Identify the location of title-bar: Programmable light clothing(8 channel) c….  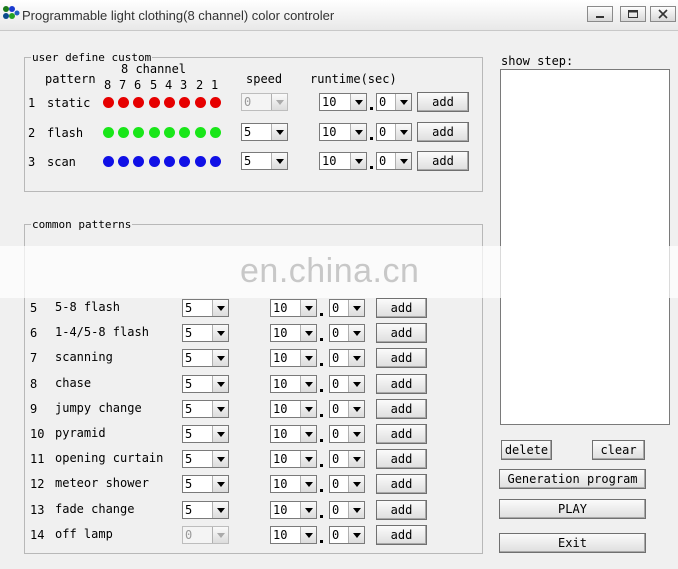
(339, 15).